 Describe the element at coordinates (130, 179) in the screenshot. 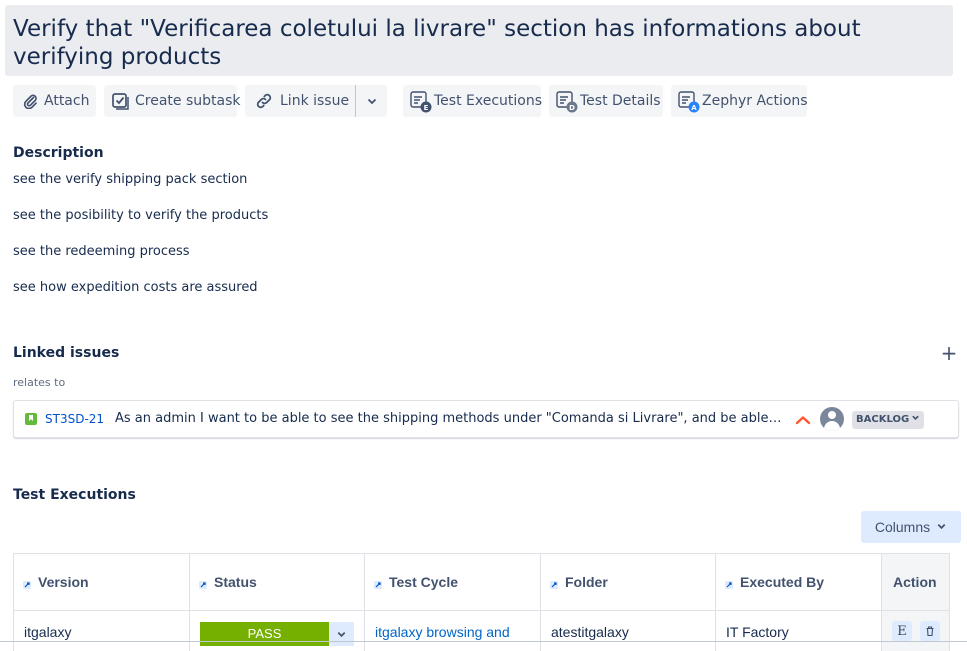

I see `description-line: see the verify shipping pack section` at that location.